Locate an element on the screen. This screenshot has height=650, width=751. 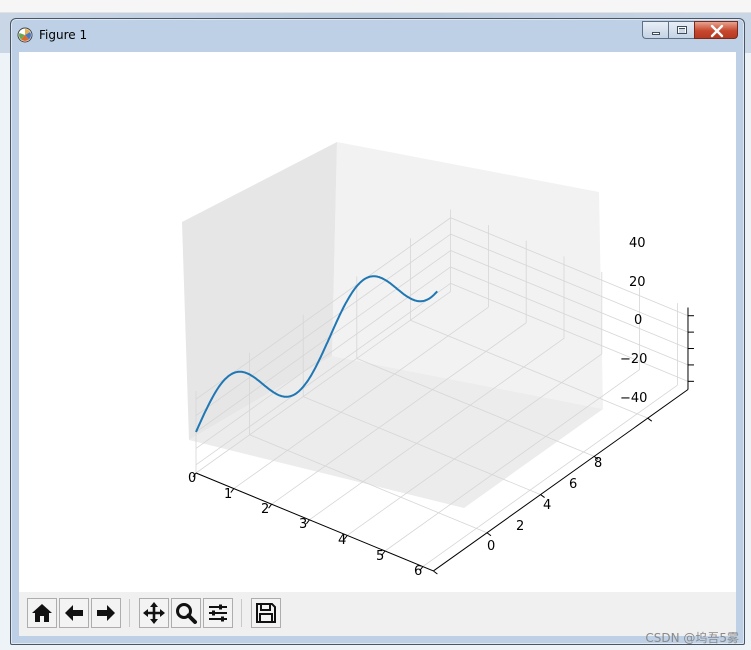
pan-button is located at coordinates (154, 613).